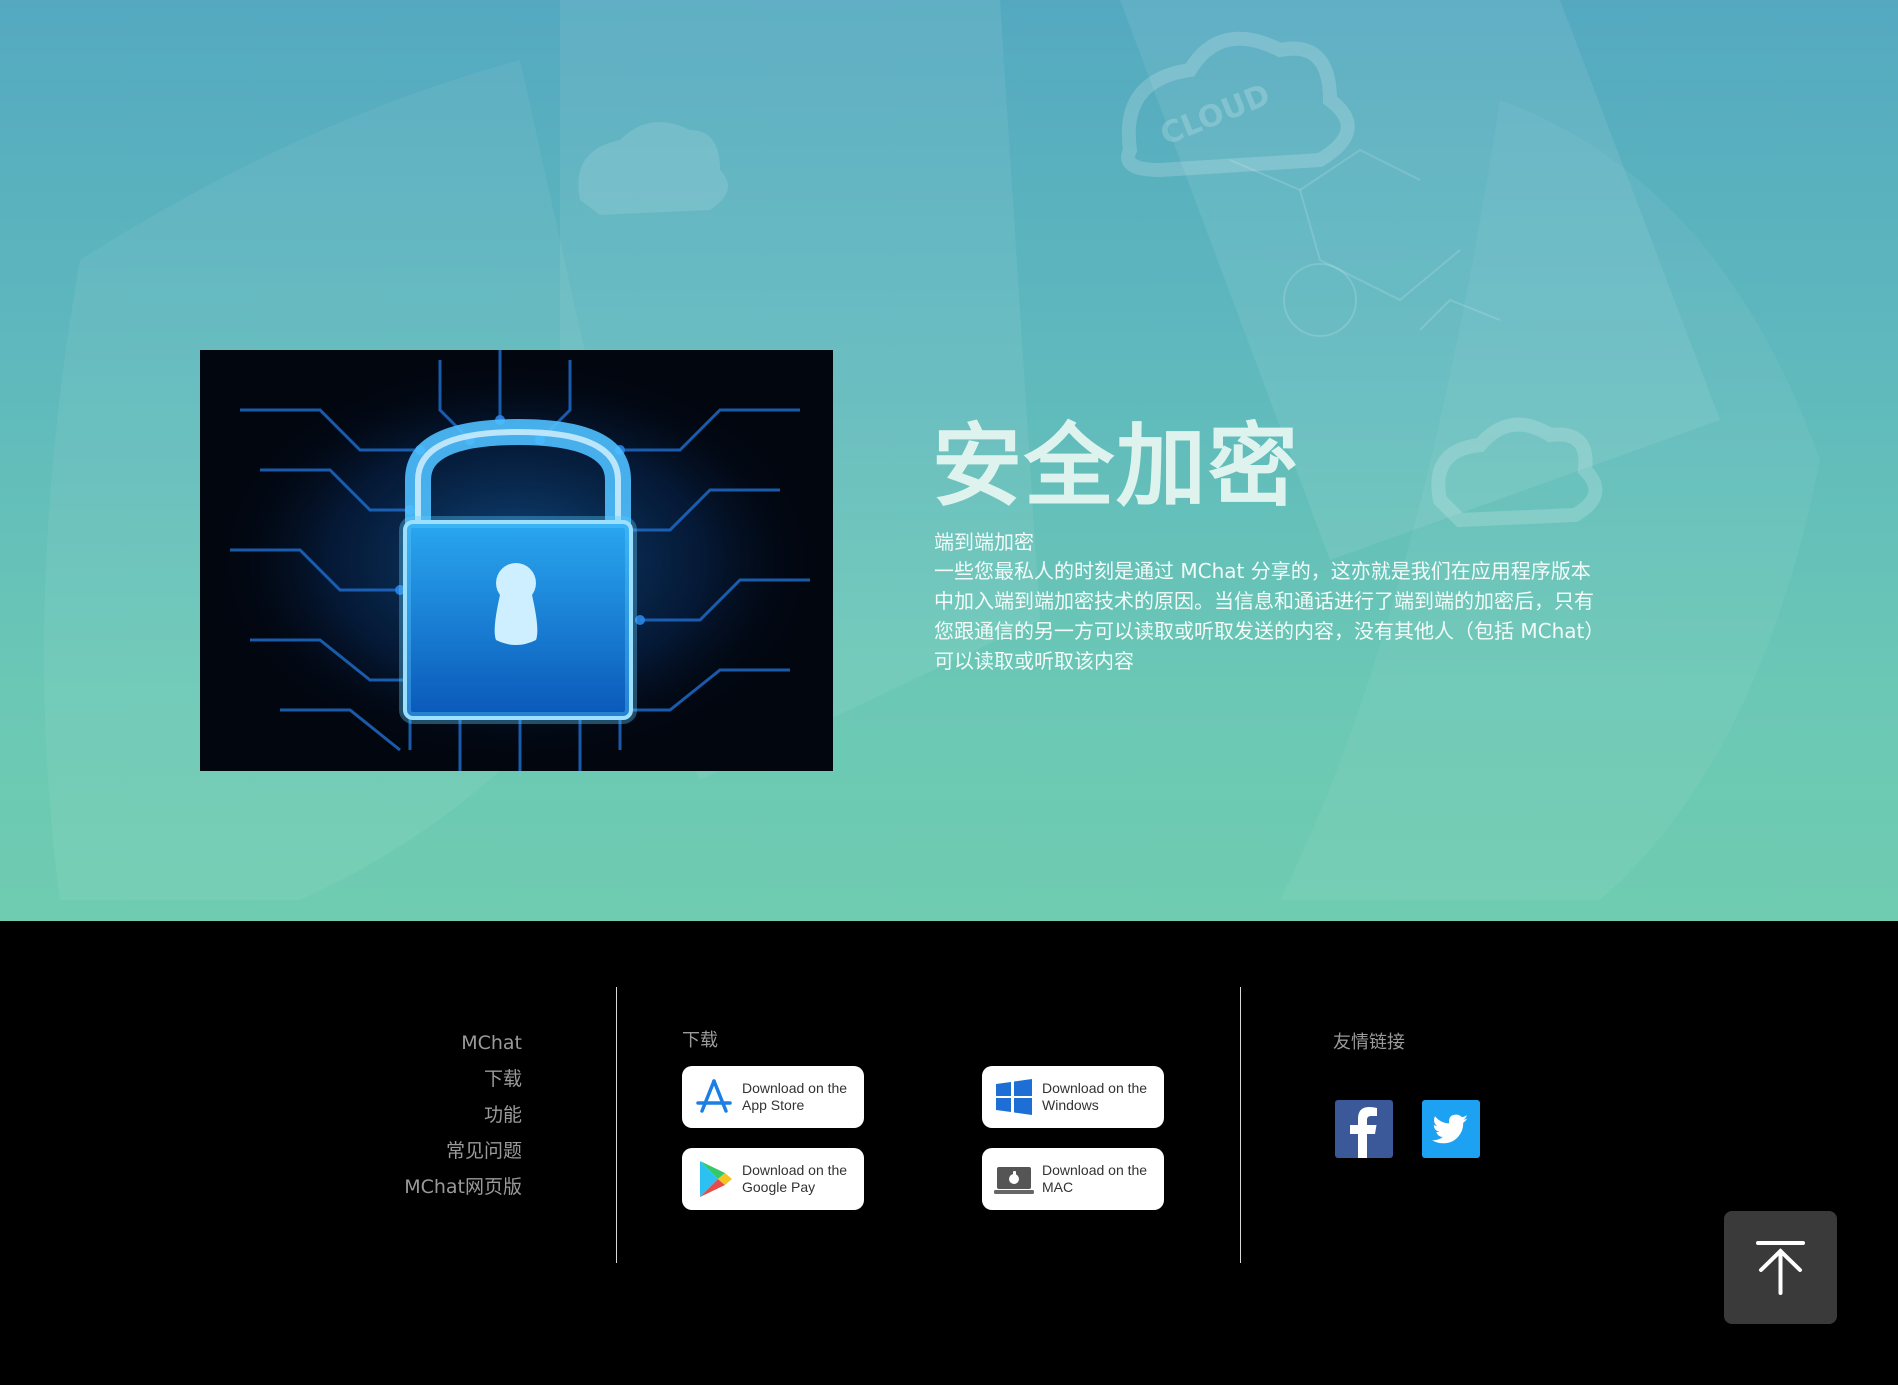 This screenshot has height=1385, width=1898. Describe the element at coordinates (714, 1096) in the screenshot. I see `app-store-icon` at that location.